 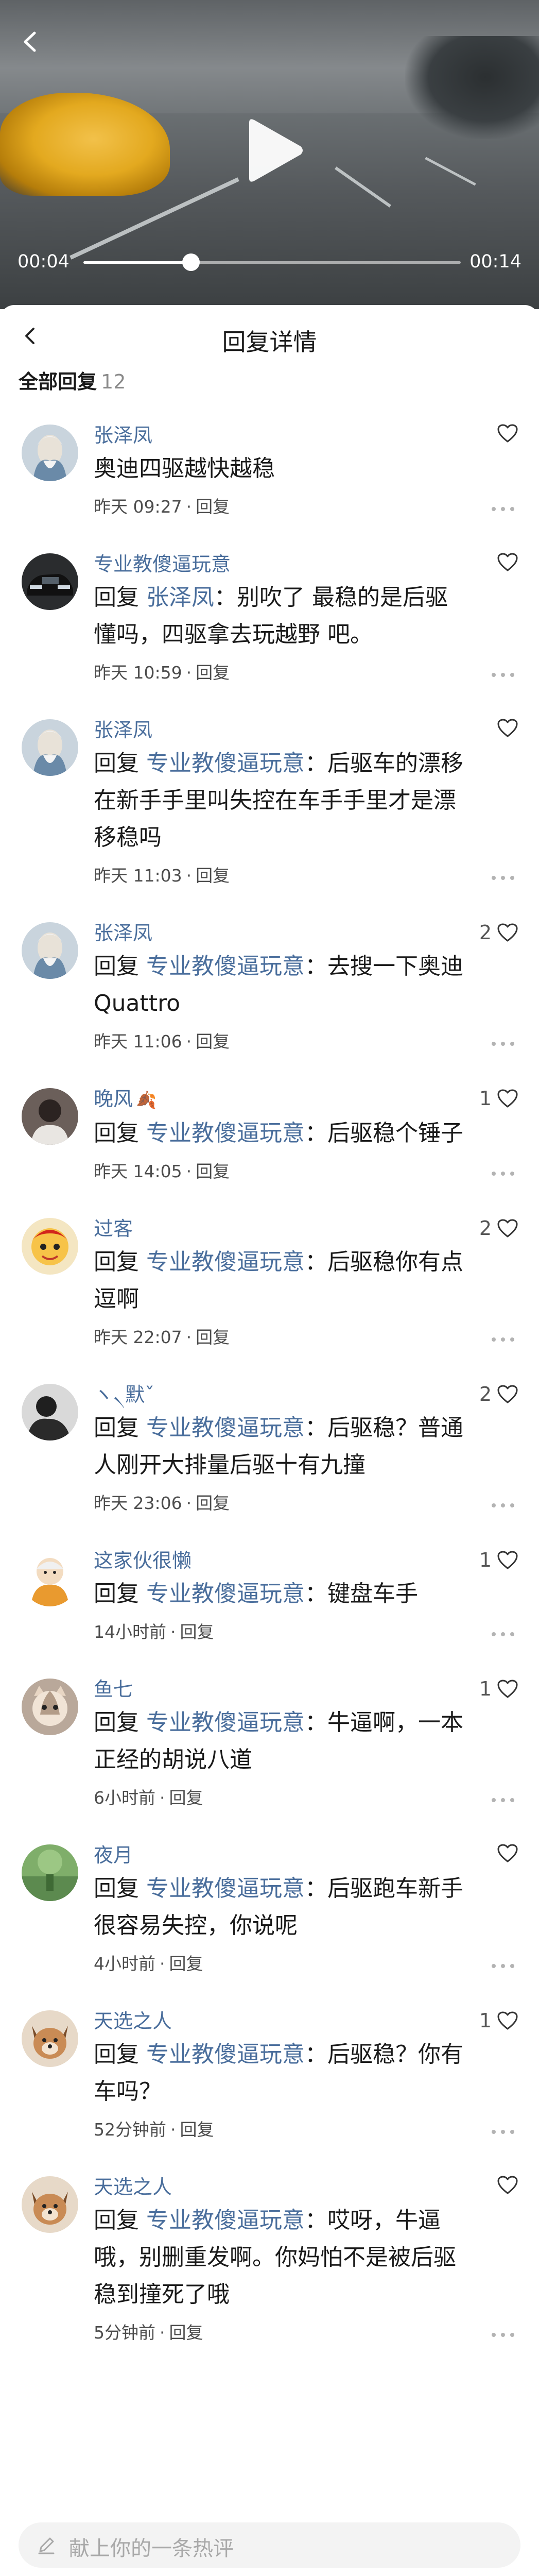 I want to click on comment-item: 过客 回复 专业教傻逼玩意：后驱稳你有点逗啊 昨天 22:07 · 回复 2, so click(x=269, y=1289).